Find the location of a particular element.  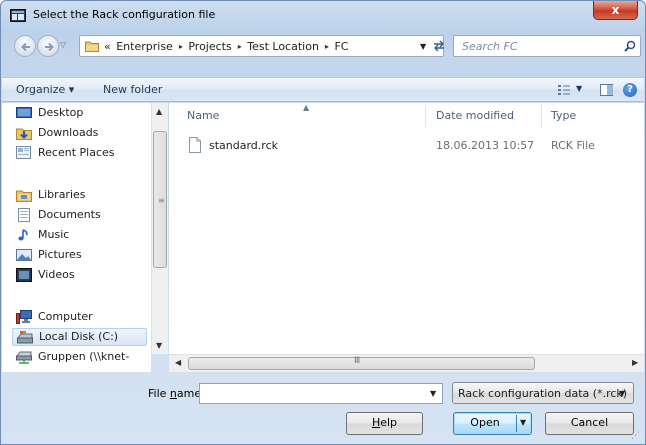

cancel-button: Cancel is located at coordinates (589, 423).